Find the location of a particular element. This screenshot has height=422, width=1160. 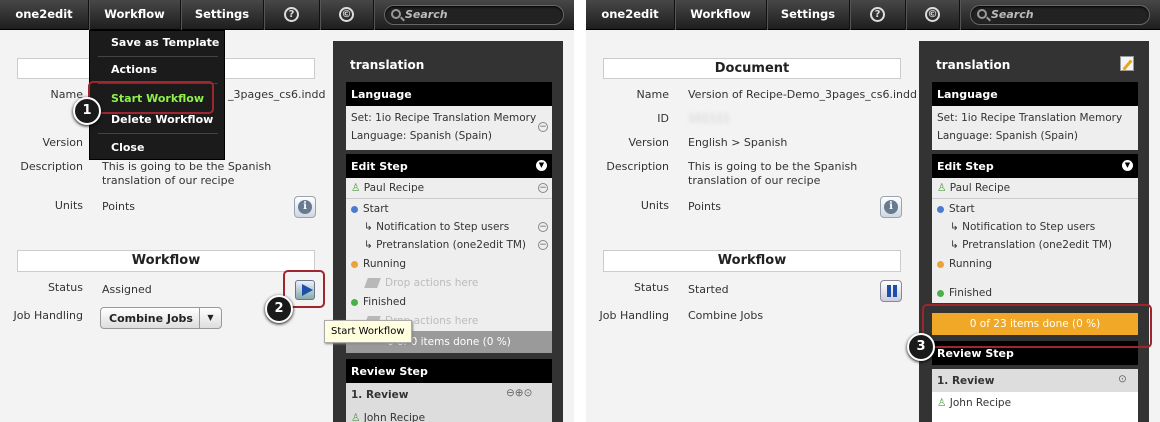

description-label: Description is located at coordinates (51, 166).